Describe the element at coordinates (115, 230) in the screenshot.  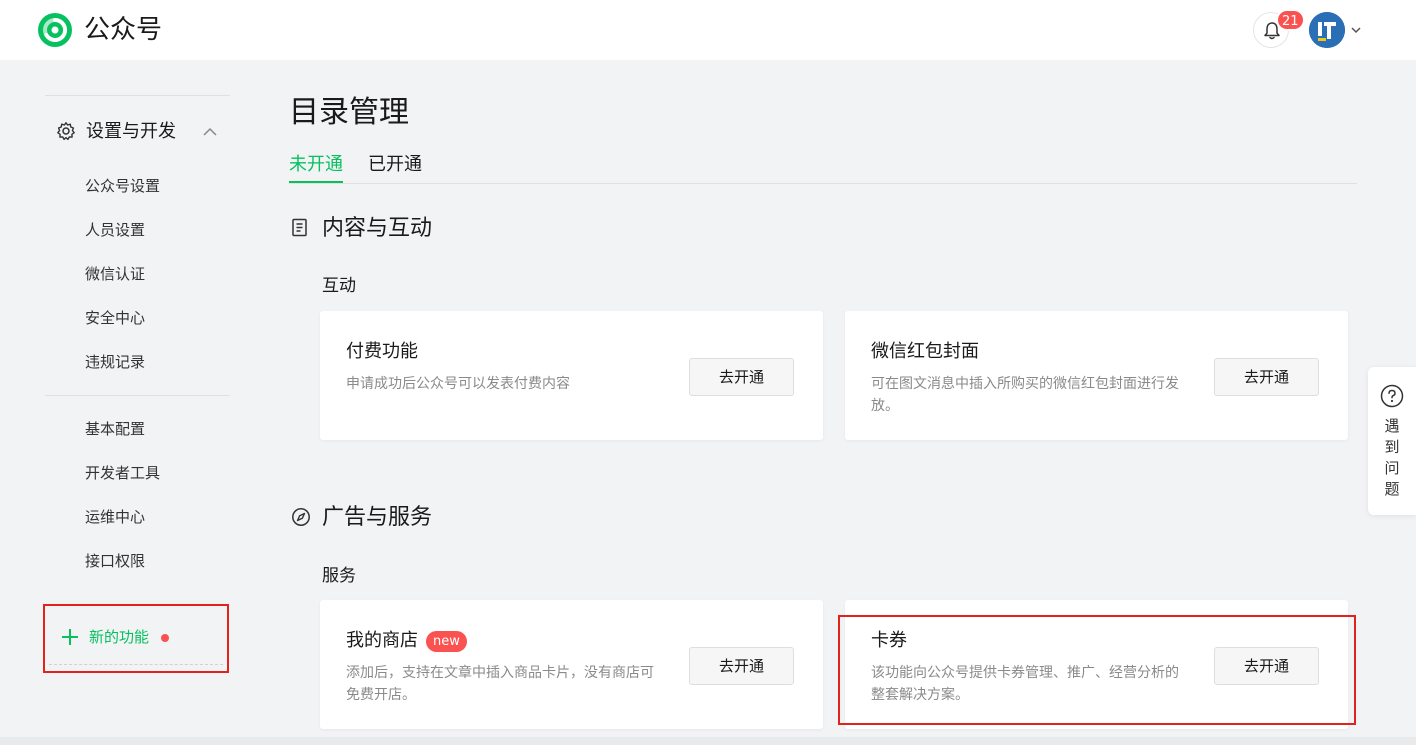
I see `sidebar-item-personnel-settings: 人员设置` at that location.